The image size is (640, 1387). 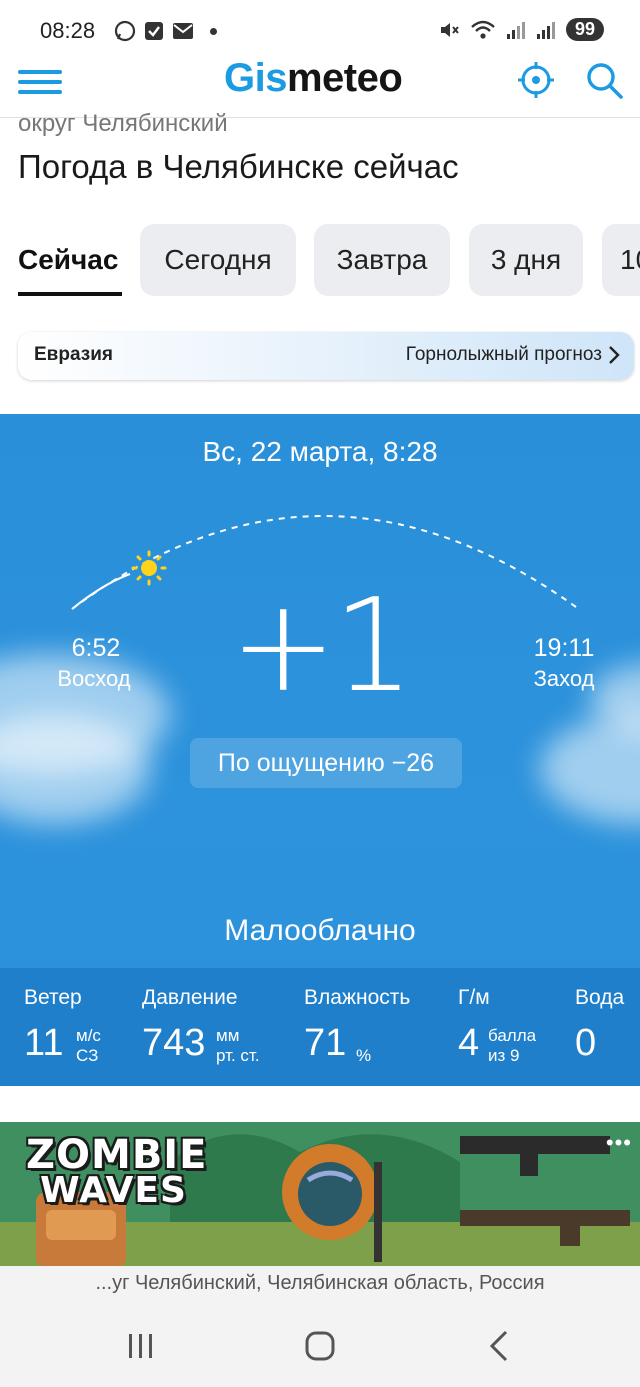 I want to click on feels-like: По ощущению −26, so click(x=326, y=763).